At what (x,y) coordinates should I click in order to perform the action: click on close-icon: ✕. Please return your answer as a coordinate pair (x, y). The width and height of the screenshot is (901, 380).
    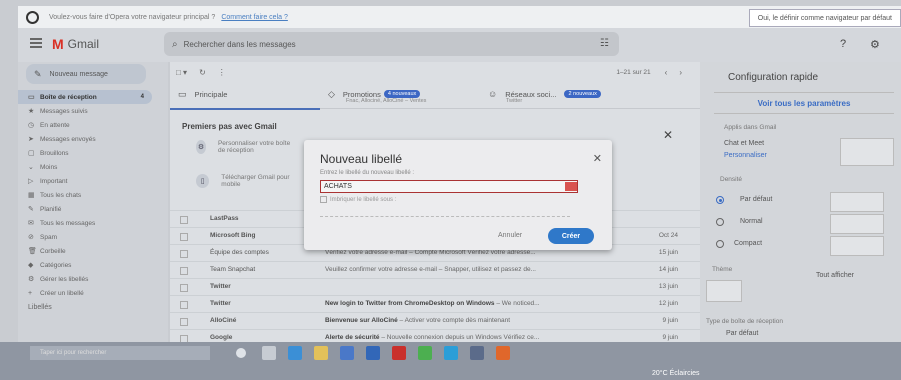
    Looking at the image, I should click on (668, 135).